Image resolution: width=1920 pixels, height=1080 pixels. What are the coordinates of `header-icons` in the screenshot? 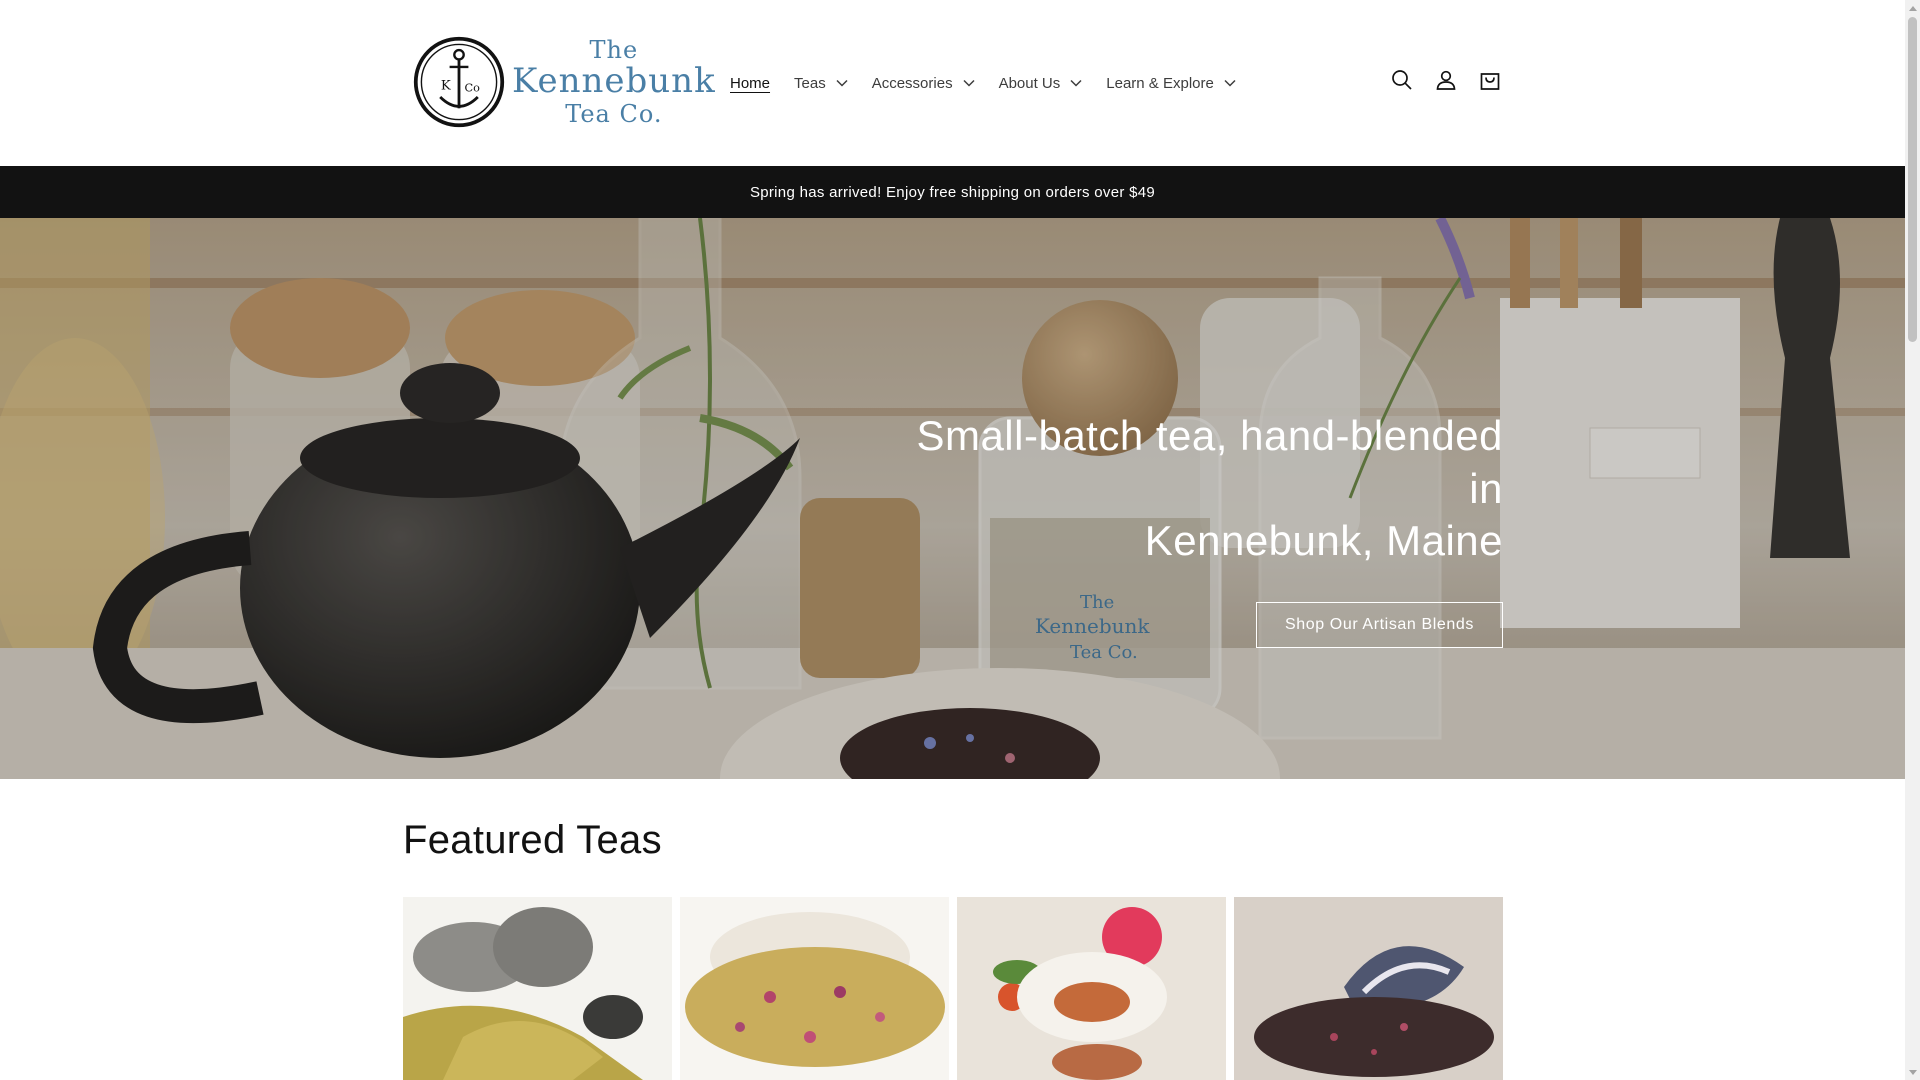 It's located at (1446, 85).